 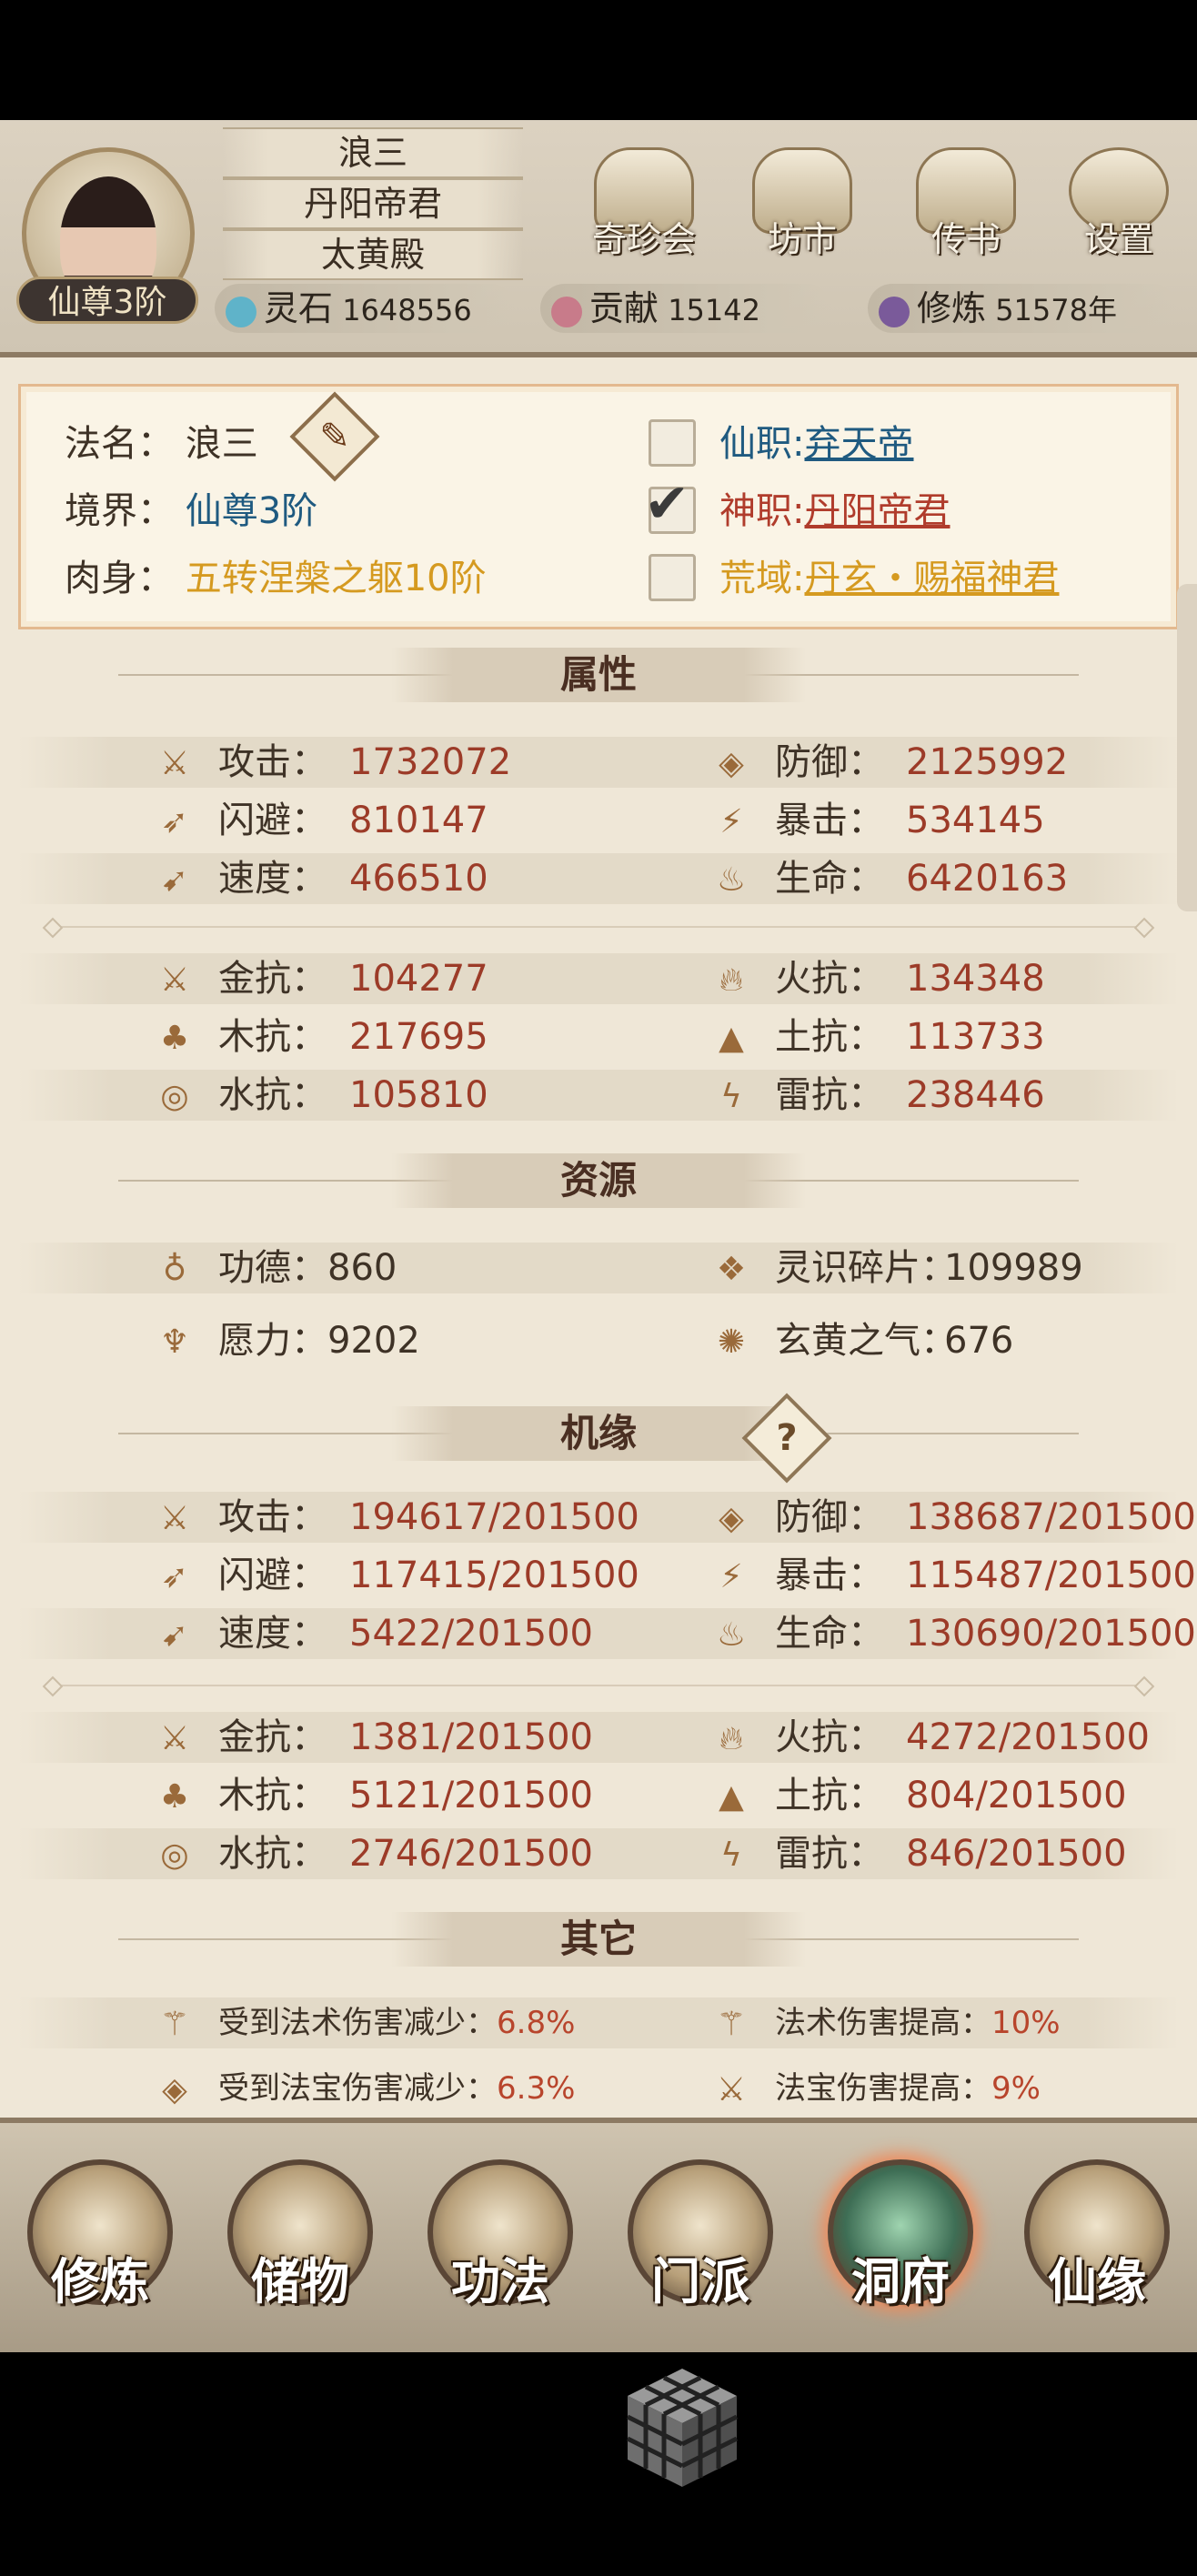 What do you see at coordinates (866, 1268) in the screenshot?
I see `stat-label: 灵识碎片：` at bounding box center [866, 1268].